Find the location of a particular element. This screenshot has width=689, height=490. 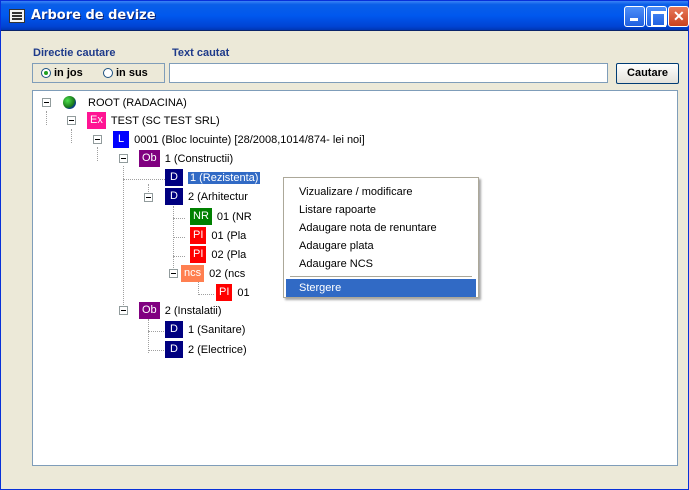

globe-icon is located at coordinates (69, 102).